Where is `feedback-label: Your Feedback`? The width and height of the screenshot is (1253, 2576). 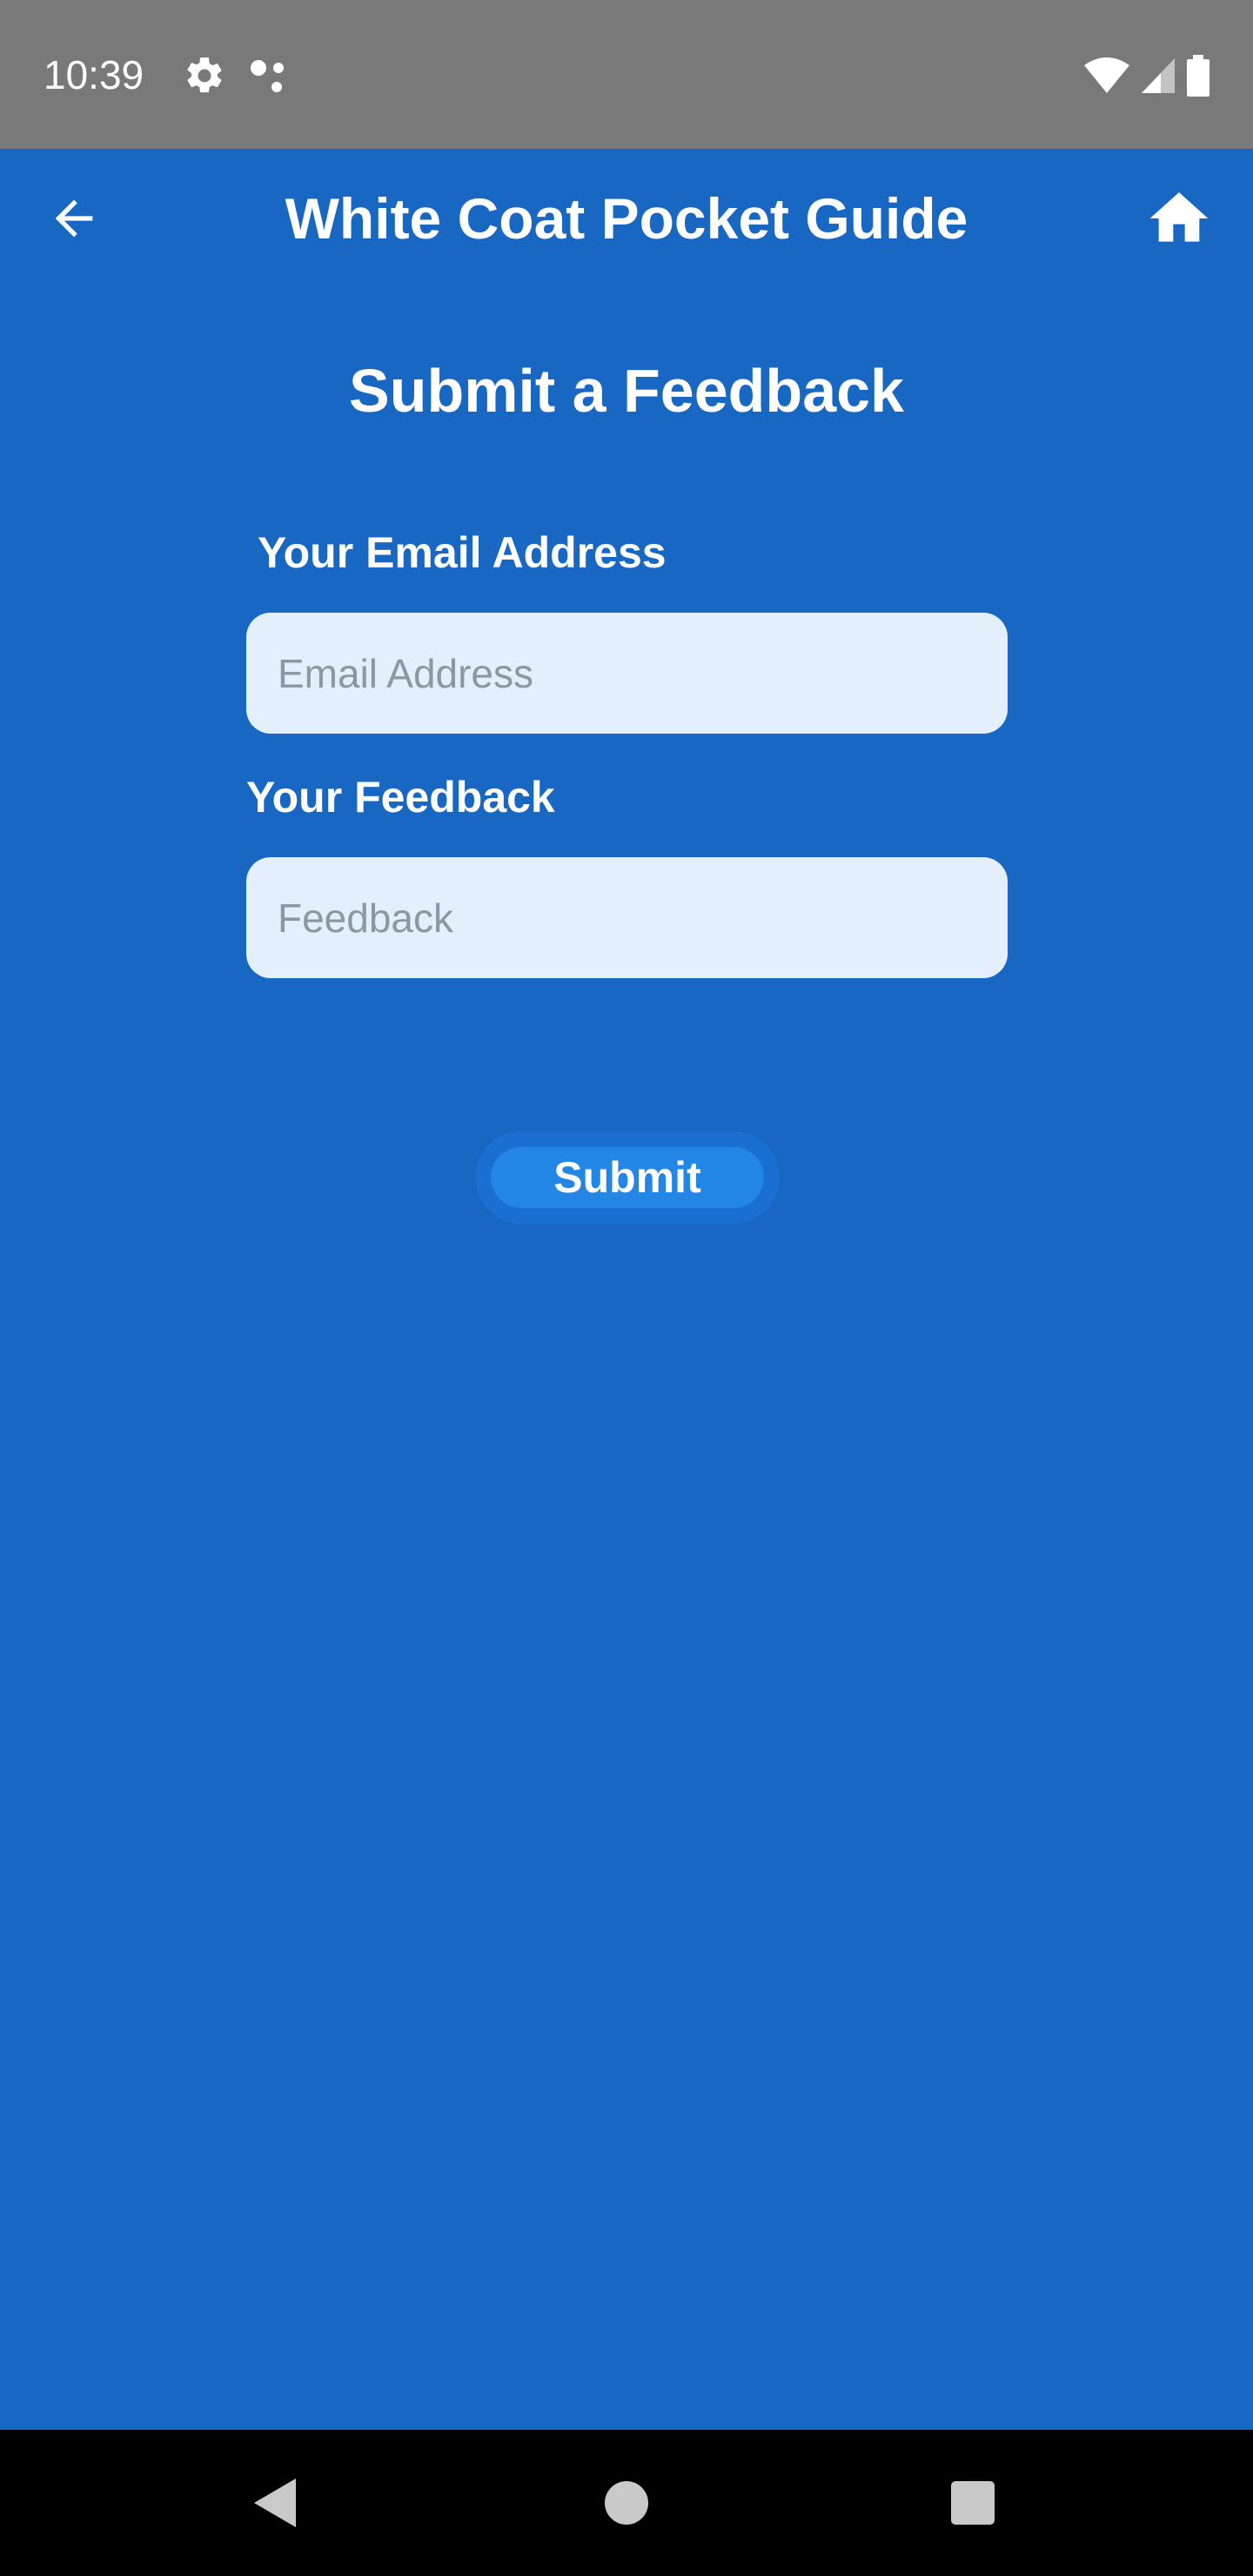
feedback-label: Your Feedback is located at coordinates (401, 798).